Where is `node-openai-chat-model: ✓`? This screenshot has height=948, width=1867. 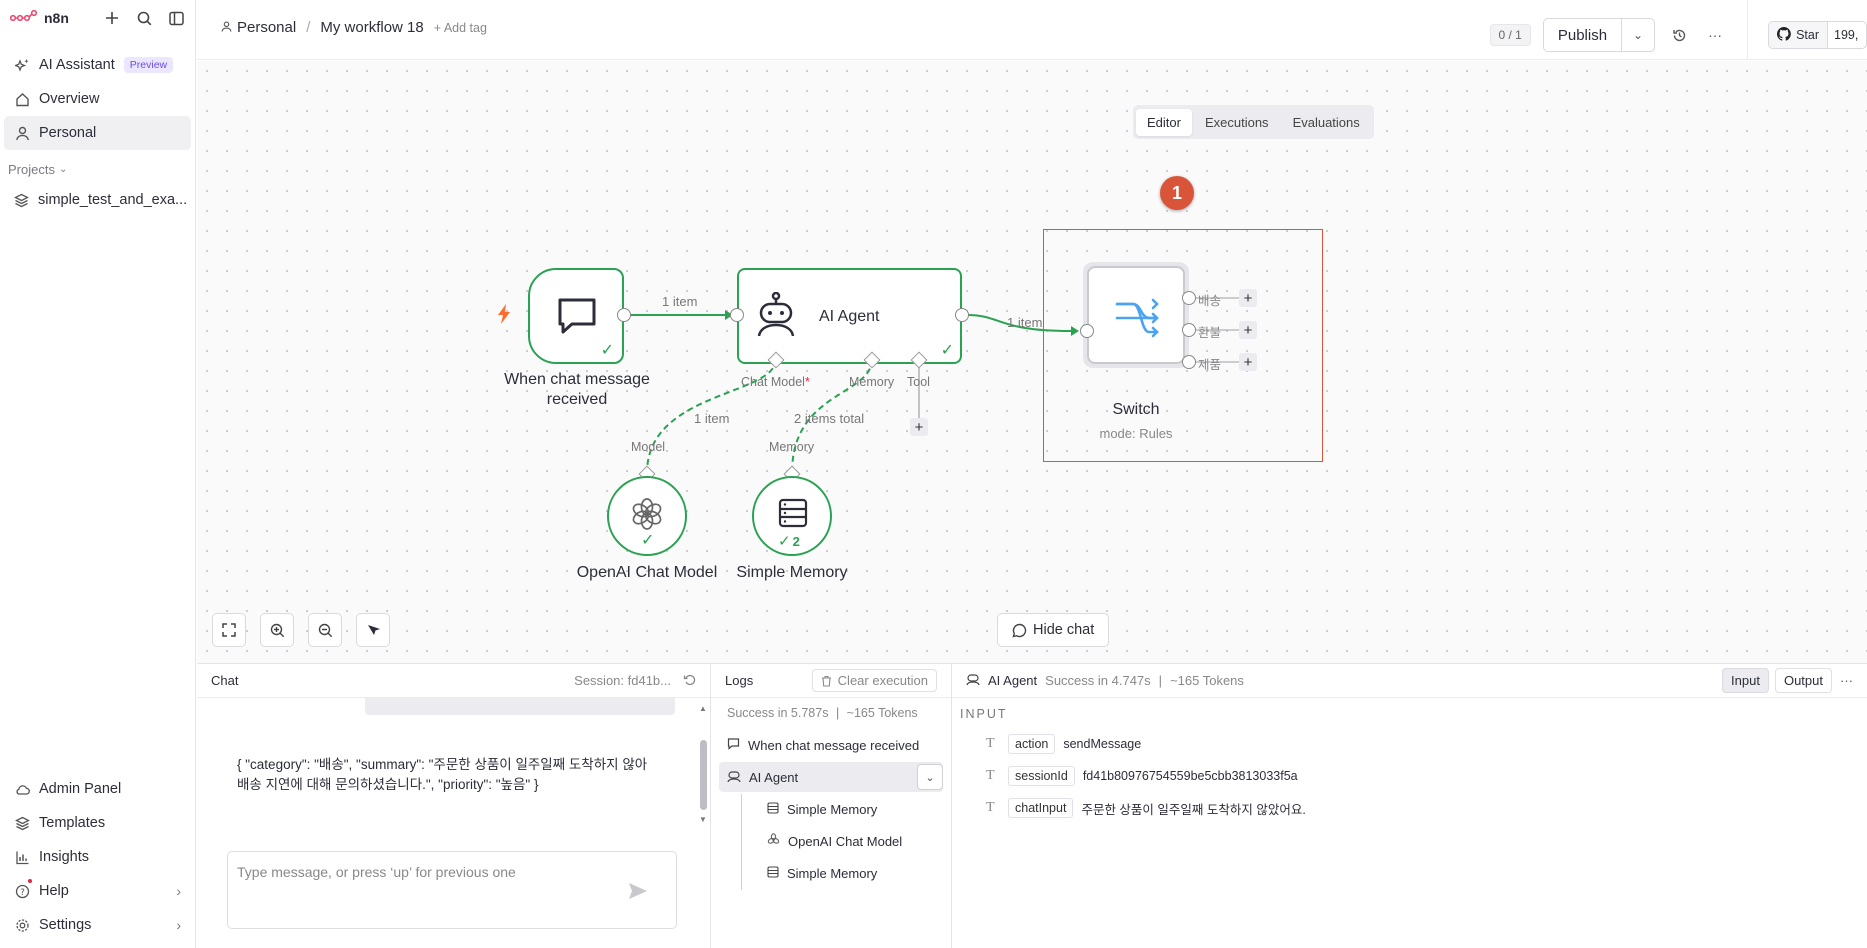
node-openai-chat-model: ✓ is located at coordinates (647, 516).